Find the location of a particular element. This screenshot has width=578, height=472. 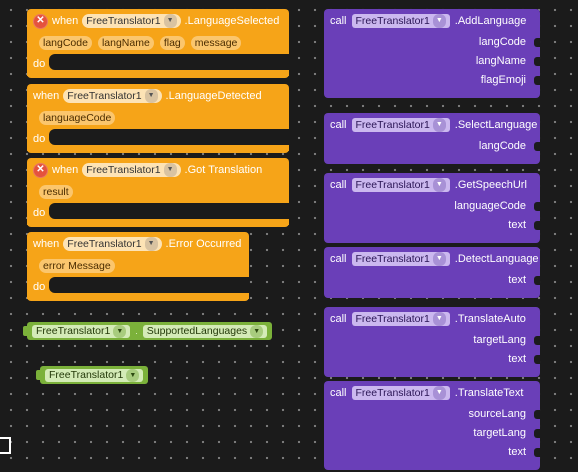

arg-languagecode: languageCode is located at coordinates (432, 206).